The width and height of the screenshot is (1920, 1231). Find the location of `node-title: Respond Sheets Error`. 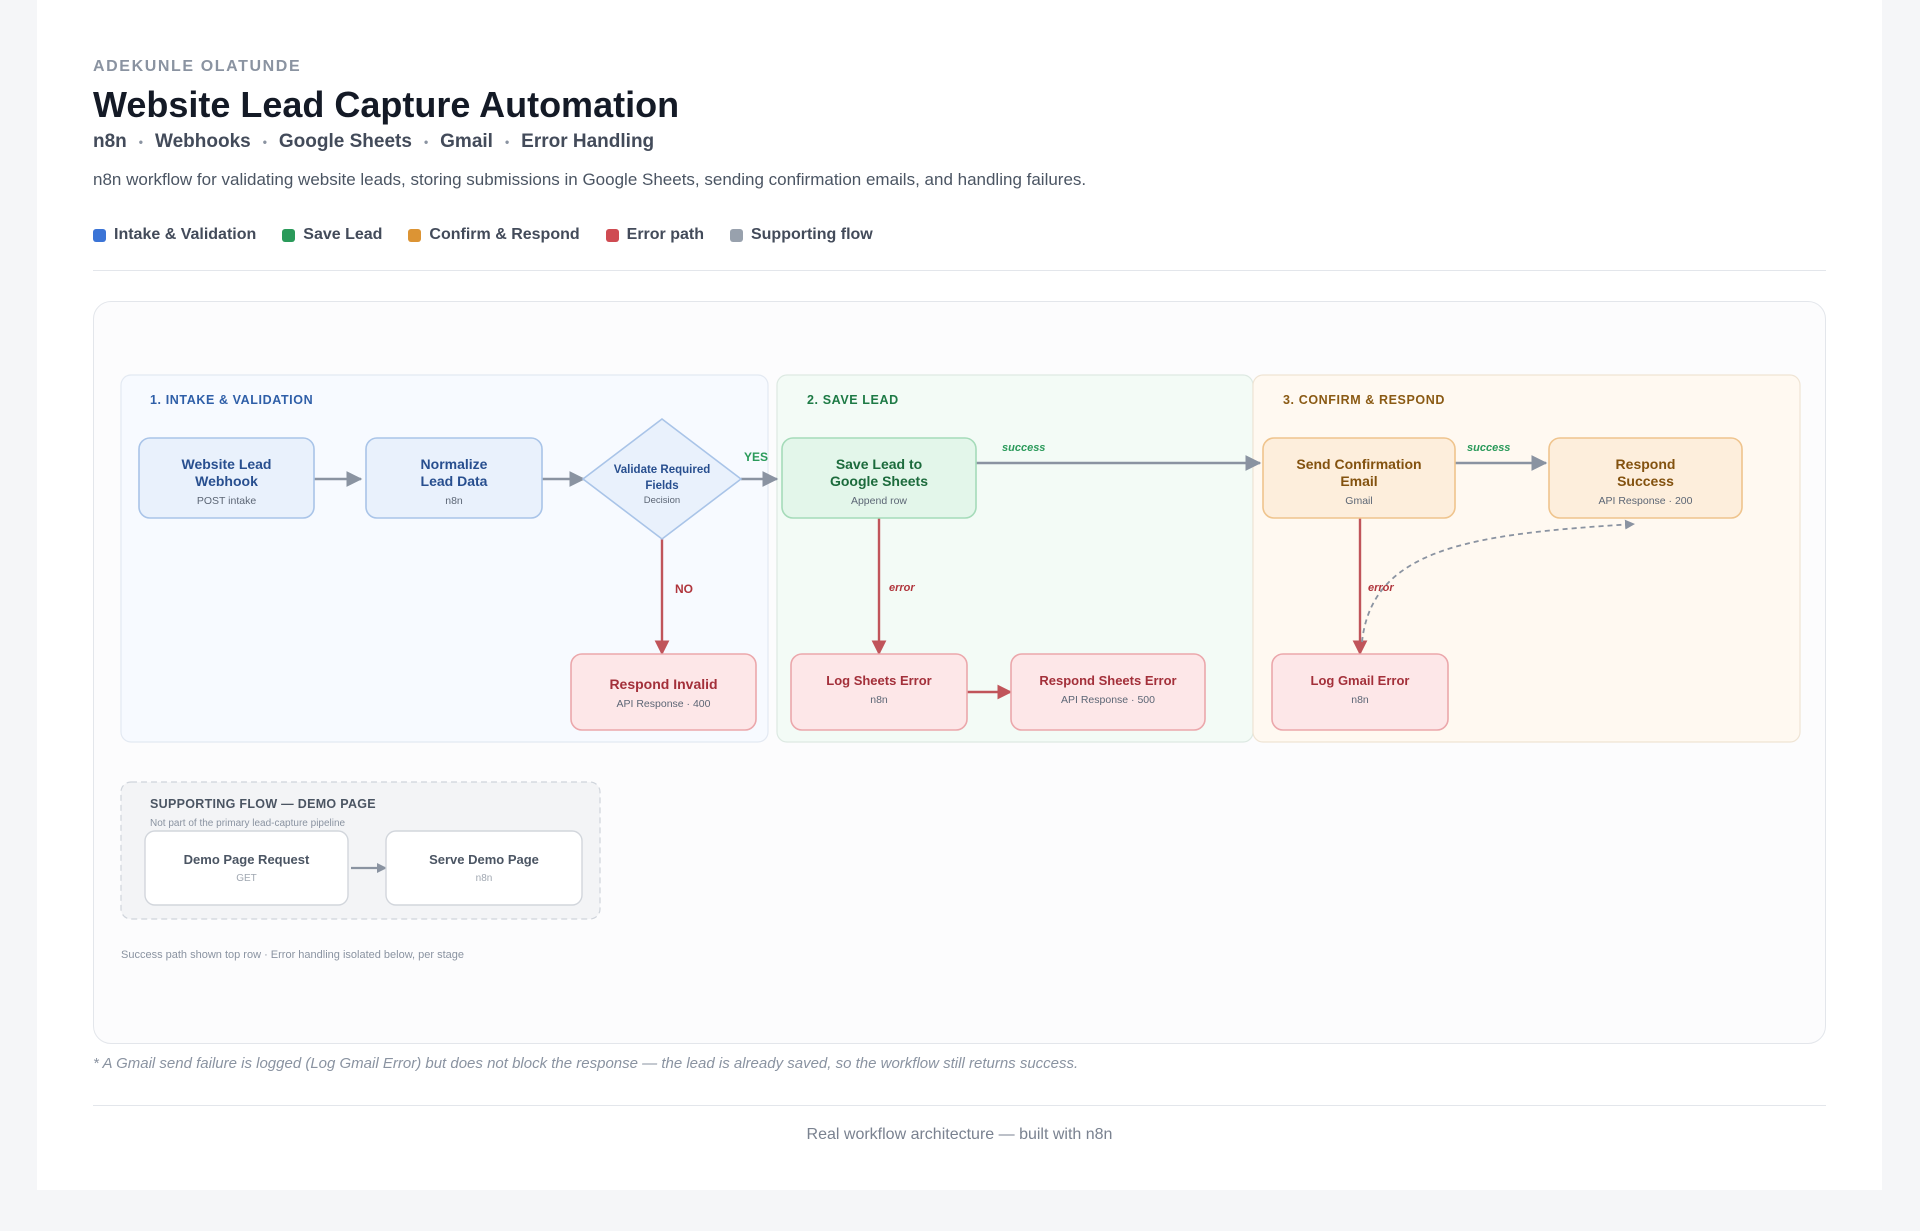

node-title: Respond Sheets Error is located at coordinates (1107, 680).